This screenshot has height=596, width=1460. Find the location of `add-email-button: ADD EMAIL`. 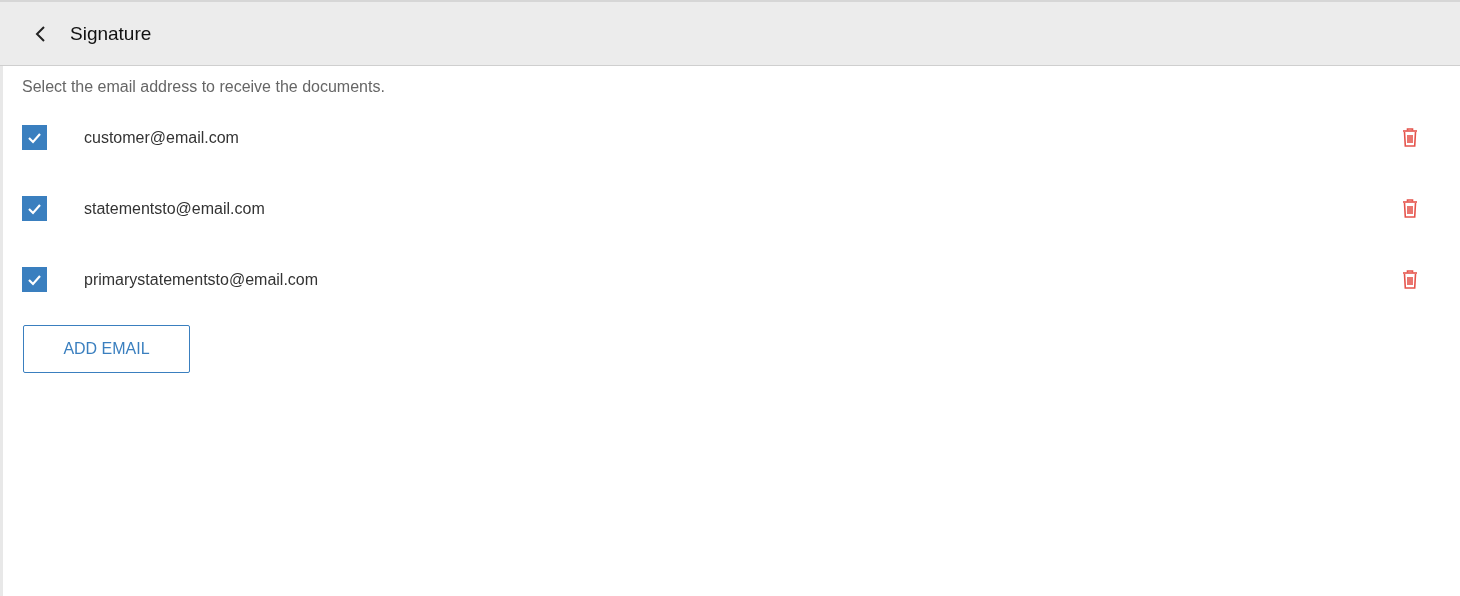

add-email-button: ADD EMAIL is located at coordinates (106, 349).